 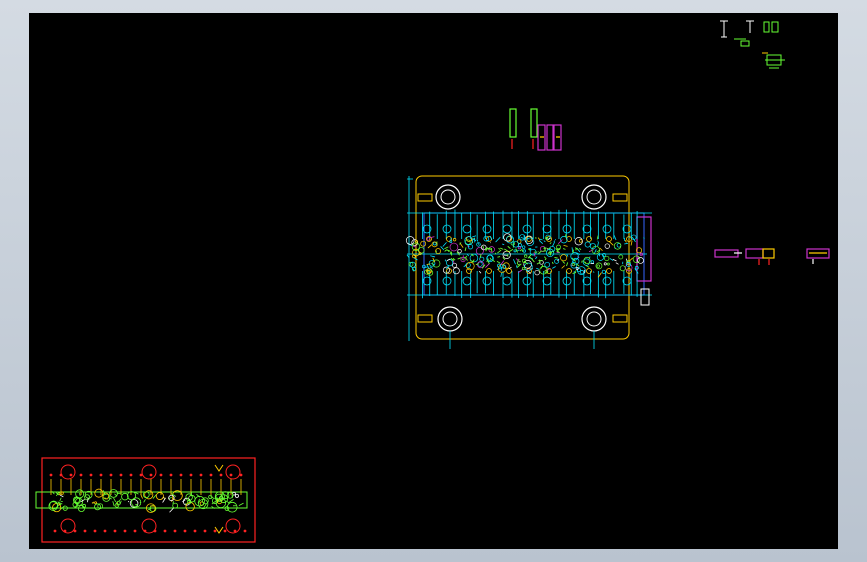 I want to click on strip-layout-view, so click(x=145, y=500).